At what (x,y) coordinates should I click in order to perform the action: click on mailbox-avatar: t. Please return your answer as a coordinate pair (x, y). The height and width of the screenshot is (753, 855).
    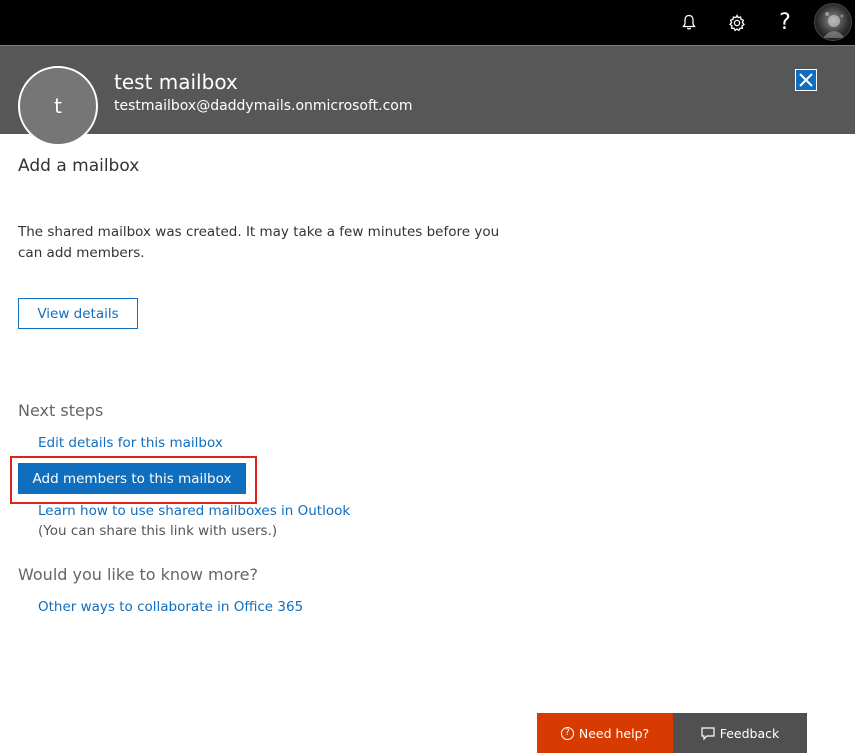
    Looking at the image, I should click on (58, 106).